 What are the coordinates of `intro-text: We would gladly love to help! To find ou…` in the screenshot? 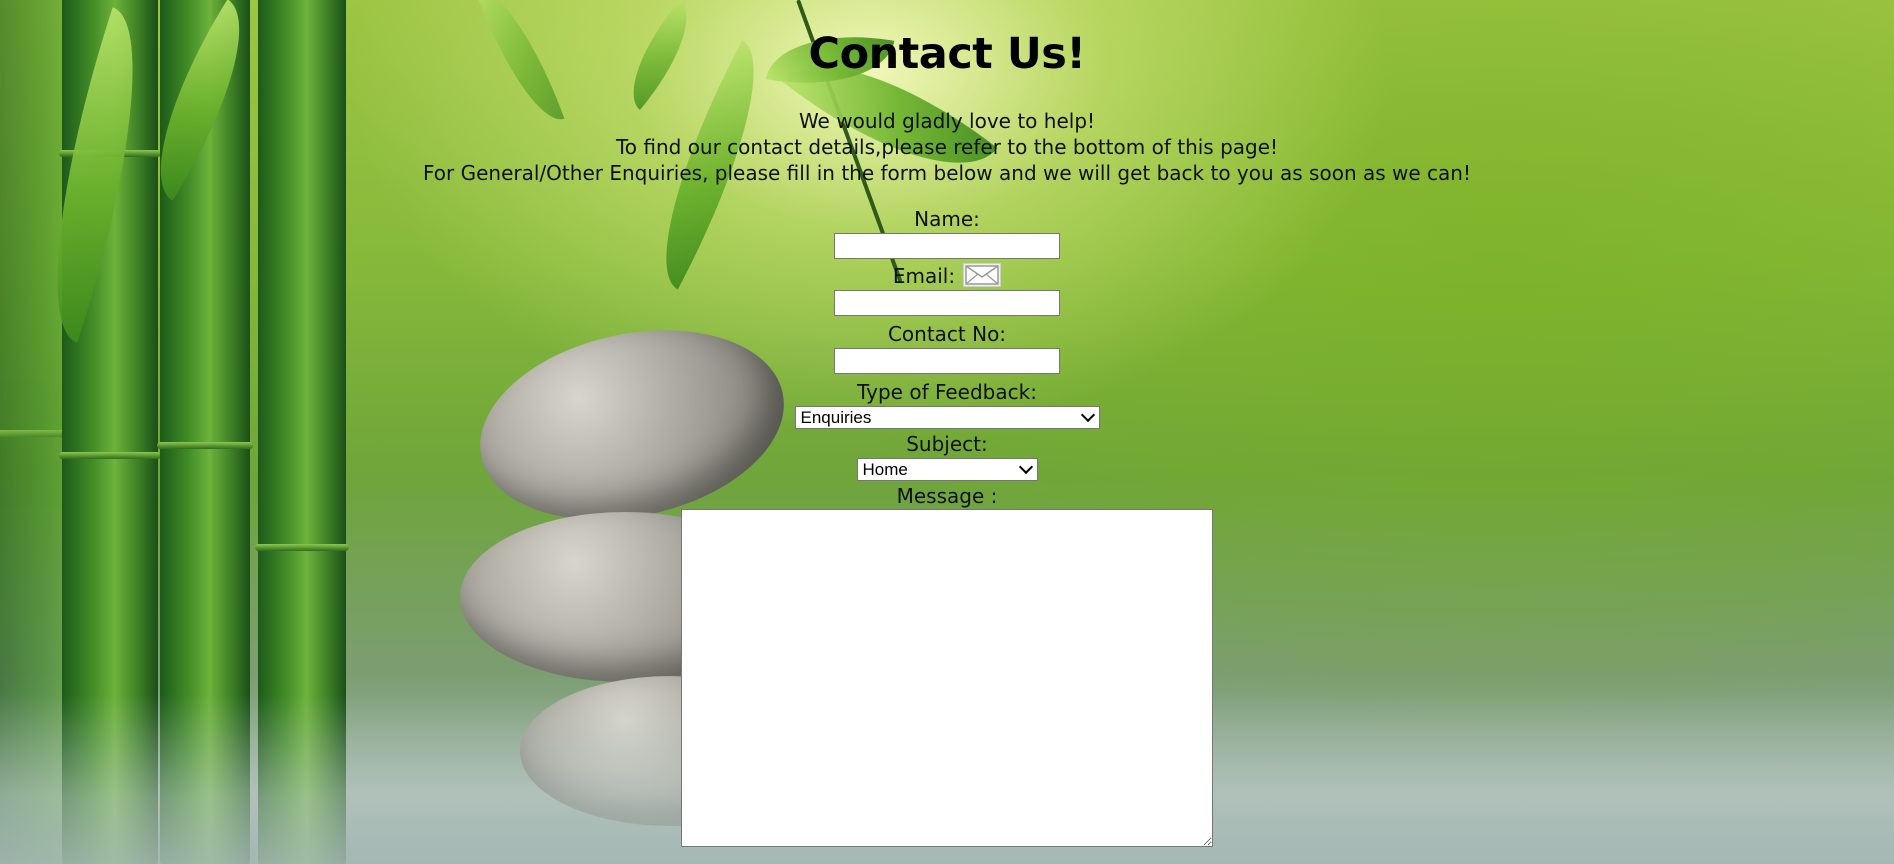 It's located at (947, 147).